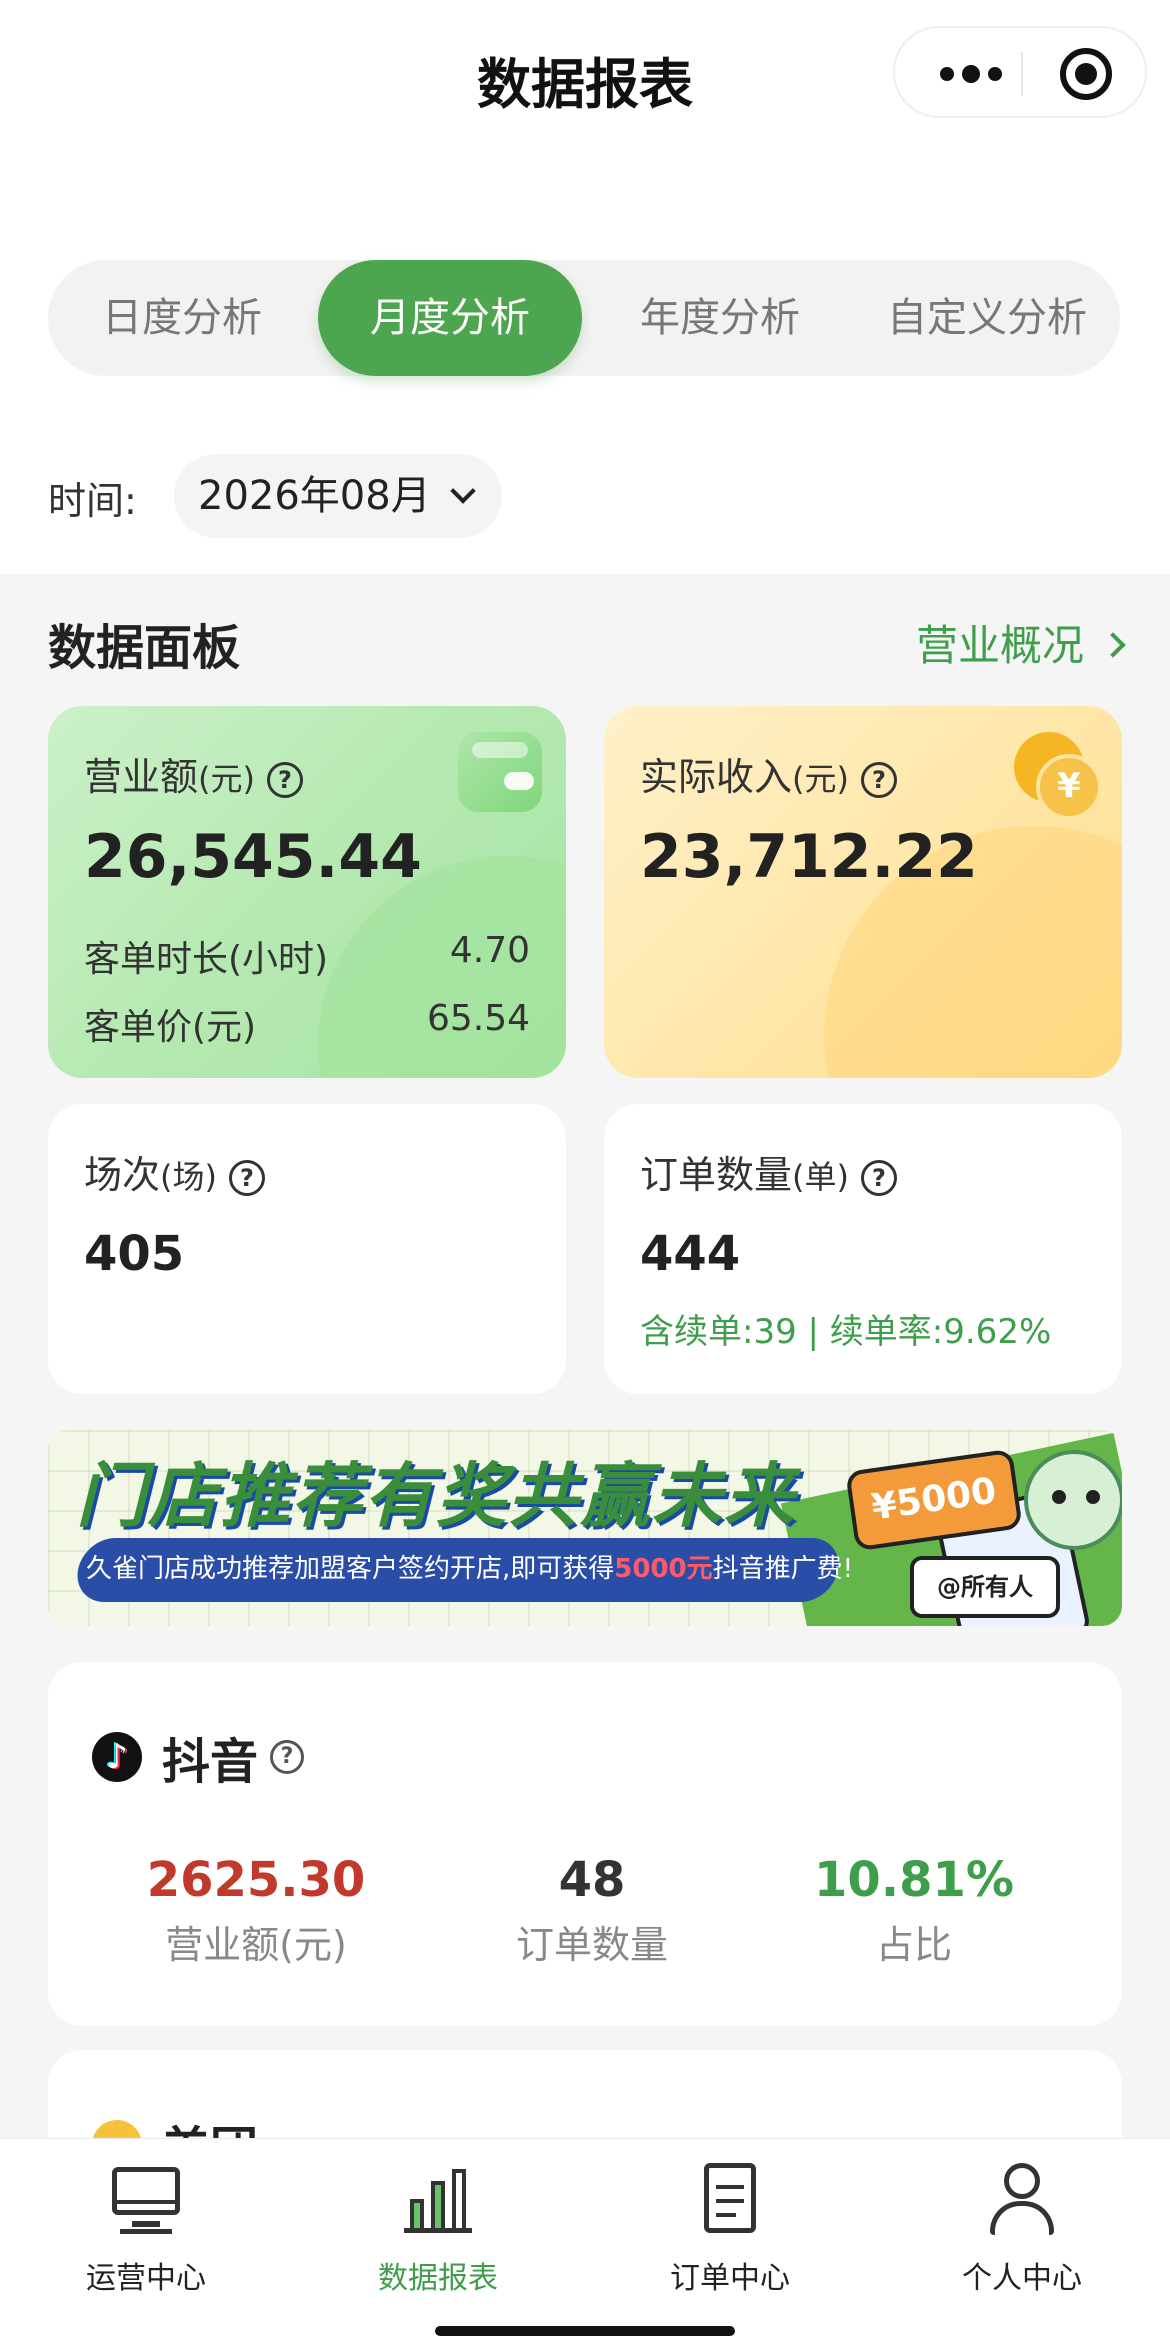 This screenshot has width=1170, height=2348. I want to click on income-card: ¥ 实际收入(元)? 23,712.22, so click(863, 892).